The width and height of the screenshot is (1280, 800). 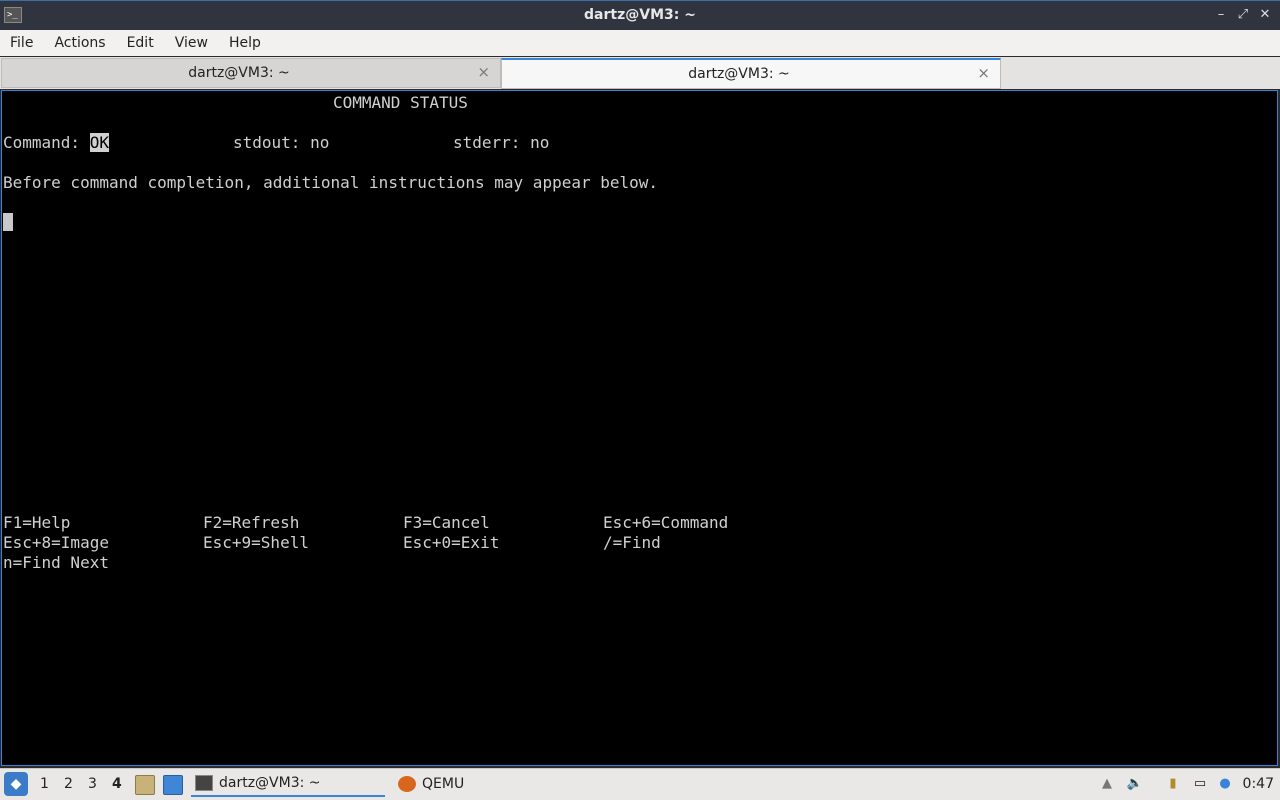 What do you see at coordinates (632, 543) in the screenshot?
I see `key-find: /=Find` at bounding box center [632, 543].